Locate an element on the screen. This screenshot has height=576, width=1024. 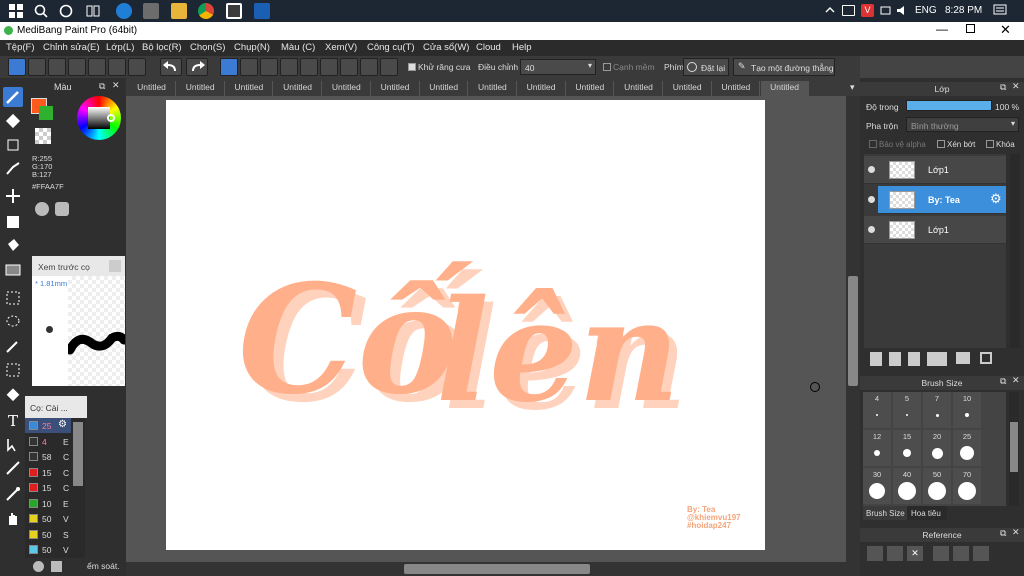
lasso-icon is located at coordinates (13, 322).